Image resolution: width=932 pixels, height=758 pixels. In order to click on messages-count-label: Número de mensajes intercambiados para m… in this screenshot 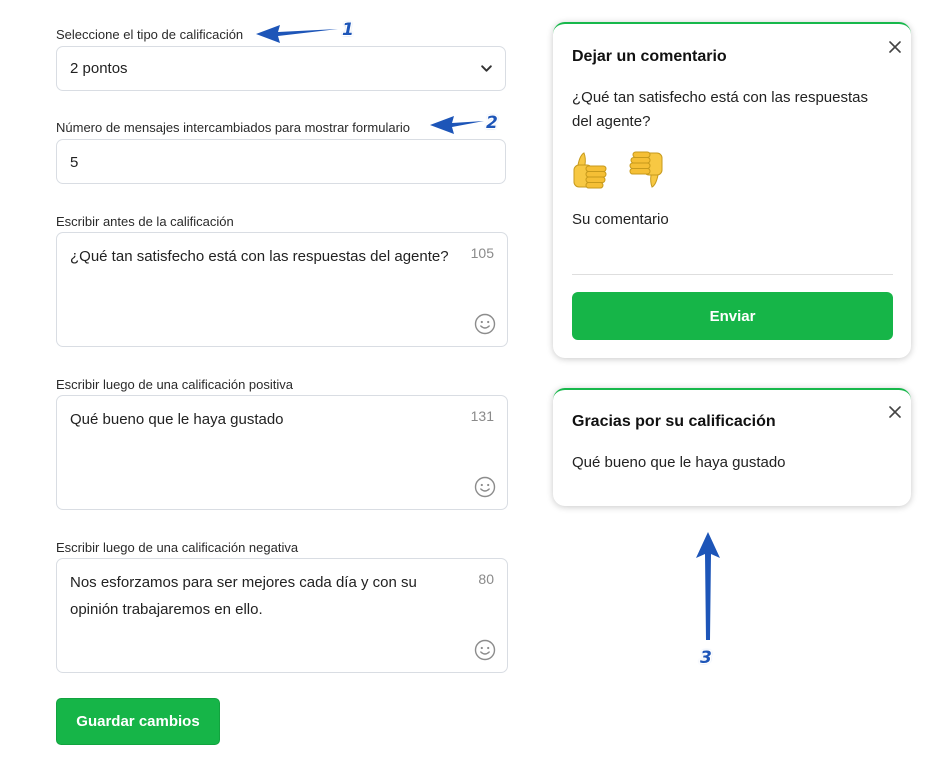, I will do `click(233, 127)`.